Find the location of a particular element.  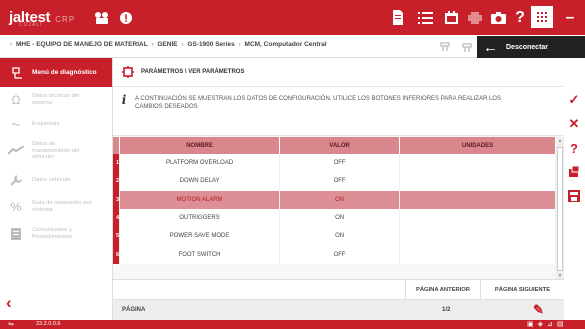

sidebar-item-repair-guide: % Guía de reparación por síntoma is located at coordinates (56, 207).